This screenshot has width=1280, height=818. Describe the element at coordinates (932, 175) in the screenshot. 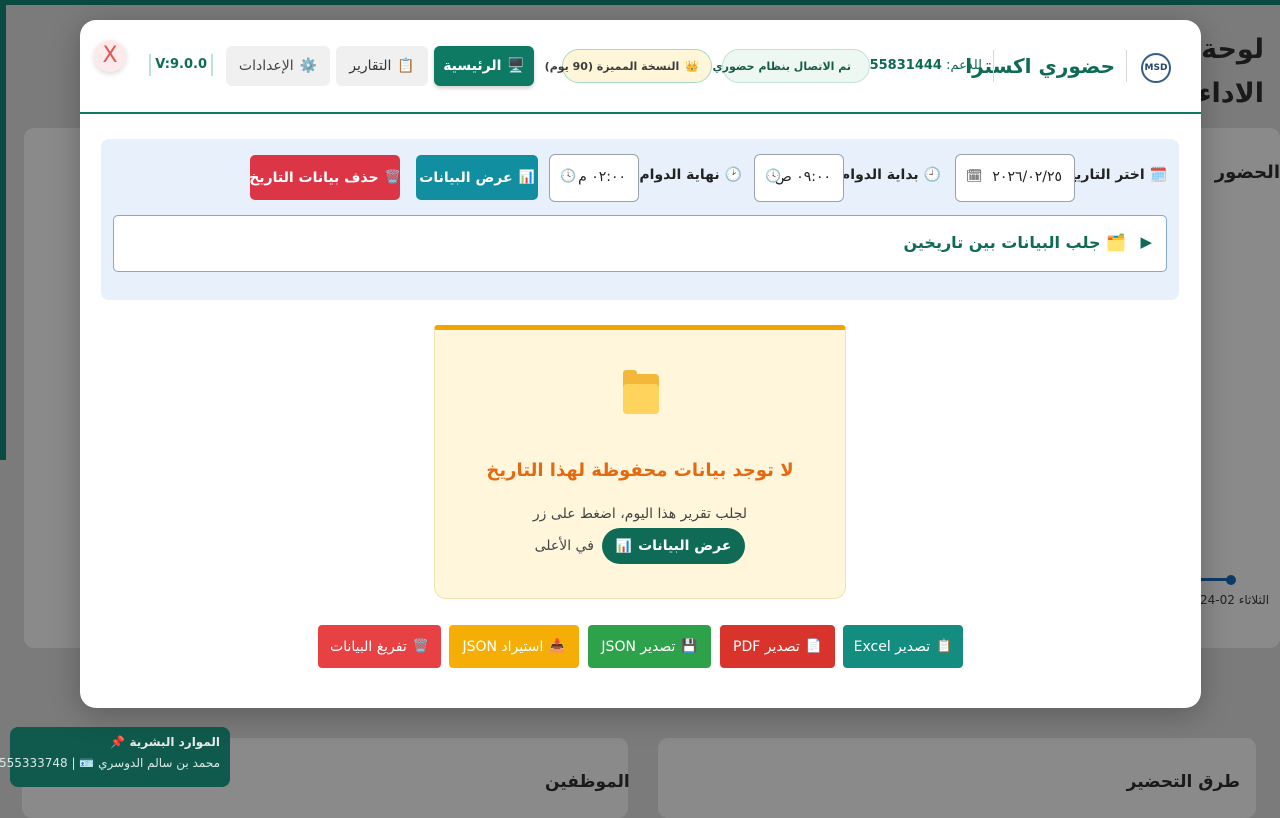

I see `clock-icon: 🕘` at that location.